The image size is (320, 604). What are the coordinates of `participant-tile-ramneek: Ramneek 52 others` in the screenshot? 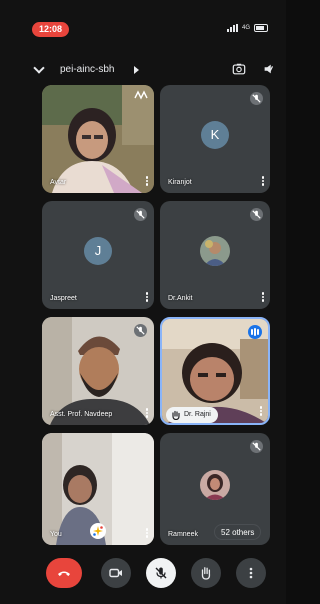 It's located at (215, 489).